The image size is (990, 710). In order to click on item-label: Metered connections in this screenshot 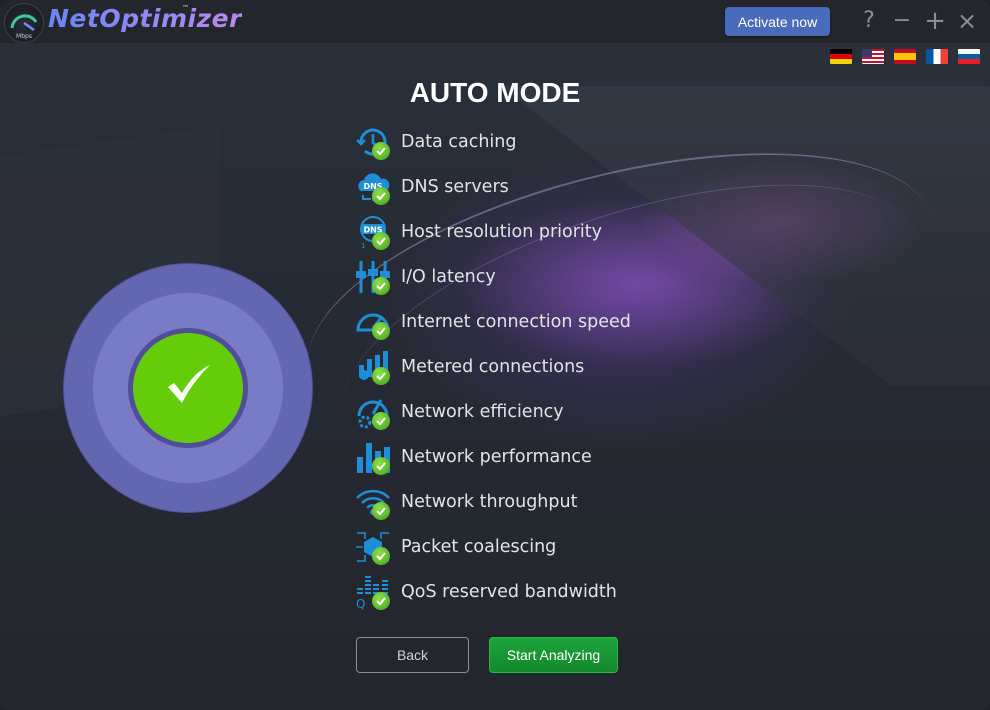, I will do `click(493, 367)`.